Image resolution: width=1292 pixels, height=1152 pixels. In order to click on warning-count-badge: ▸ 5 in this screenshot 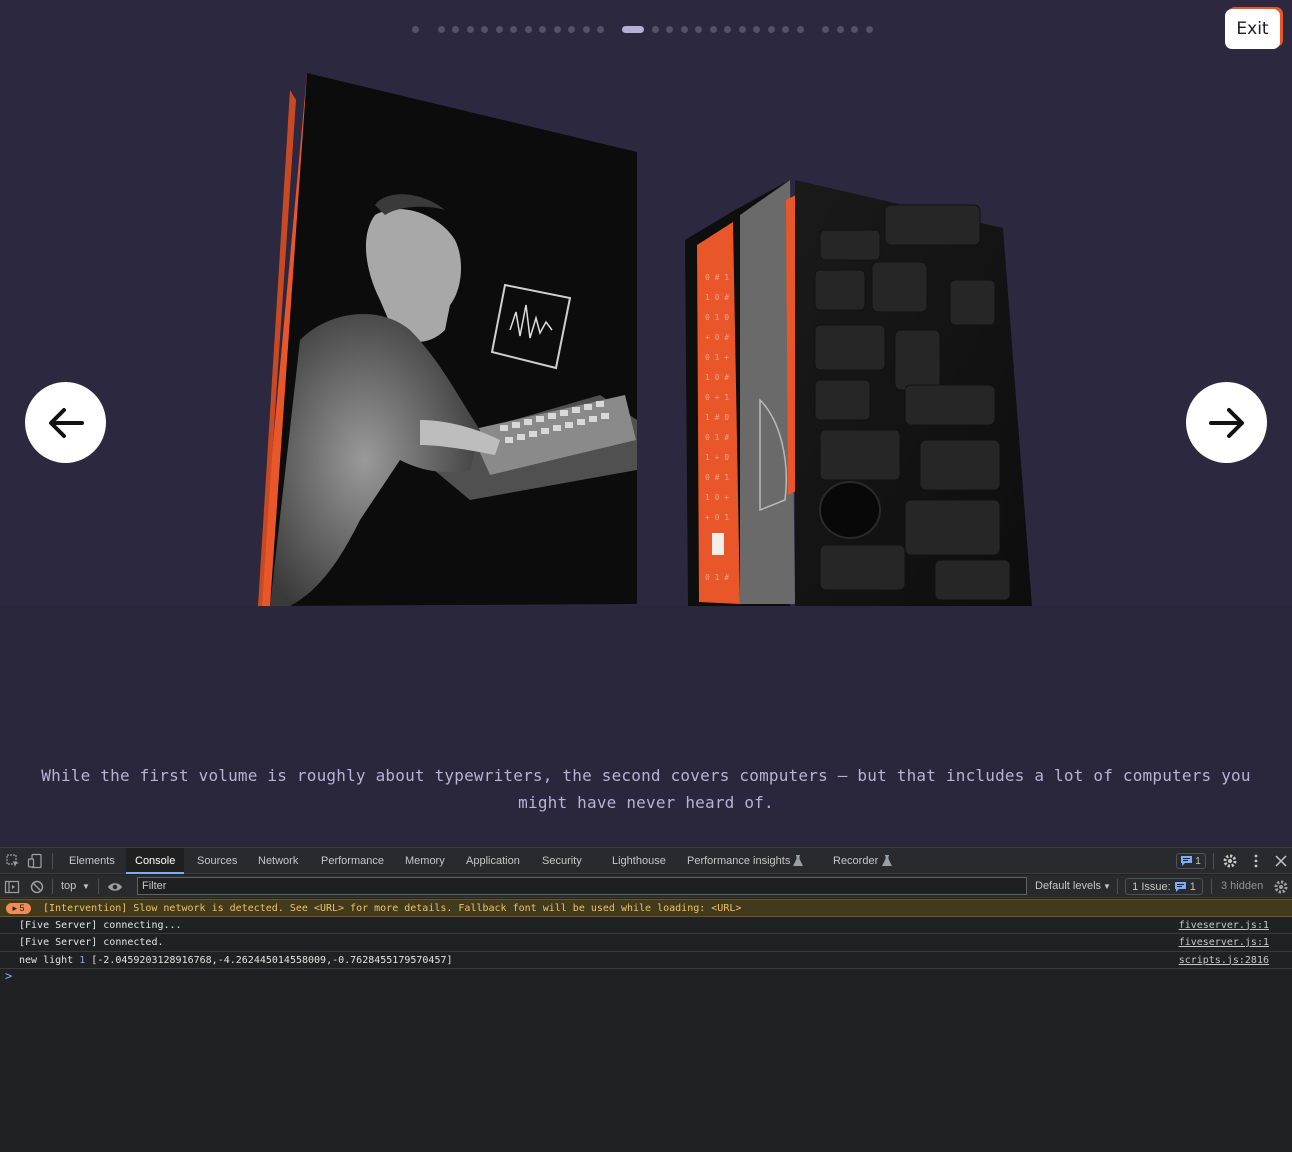, I will do `click(18, 908)`.